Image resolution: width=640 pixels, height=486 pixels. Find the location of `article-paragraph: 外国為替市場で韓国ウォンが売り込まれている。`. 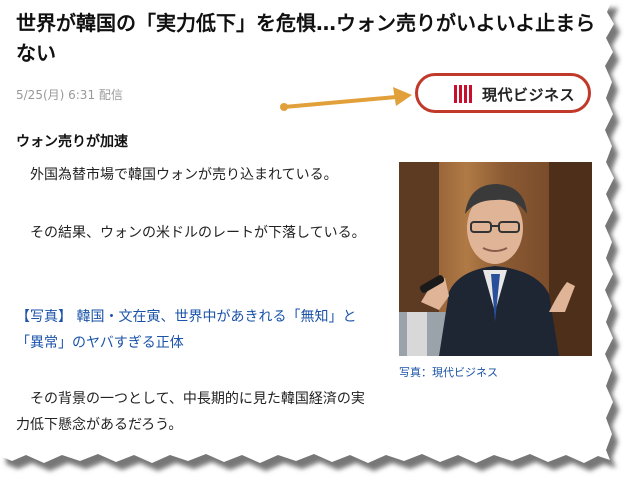

article-paragraph: 外国為替市場で韓国ウォンが売り込まれている。 is located at coordinates (177, 175).